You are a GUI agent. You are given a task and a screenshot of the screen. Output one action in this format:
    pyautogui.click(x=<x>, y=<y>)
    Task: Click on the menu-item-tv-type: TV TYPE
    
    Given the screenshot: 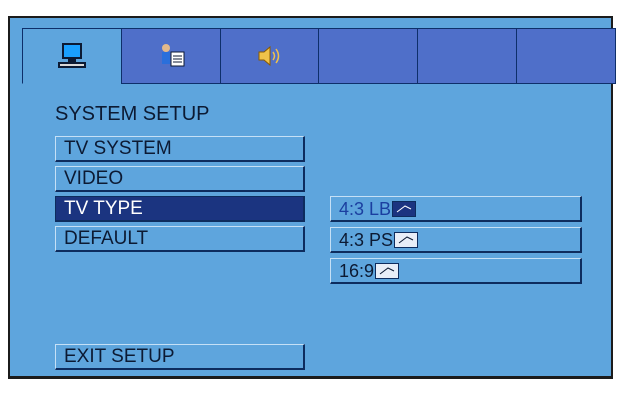 What is the action you would take?
    pyautogui.click(x=180, y=209)
    